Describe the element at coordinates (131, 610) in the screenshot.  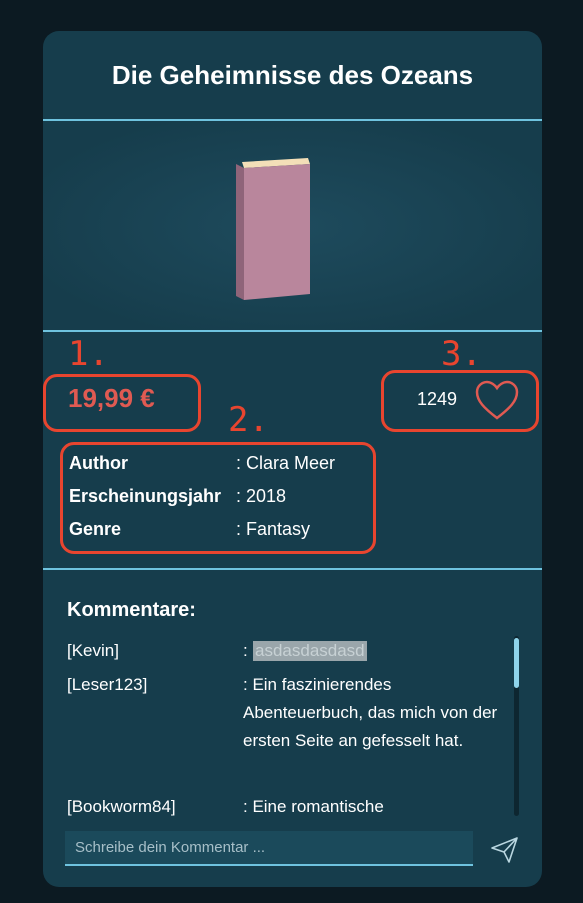
I see `comments-heading: Kommentare:` at that location.